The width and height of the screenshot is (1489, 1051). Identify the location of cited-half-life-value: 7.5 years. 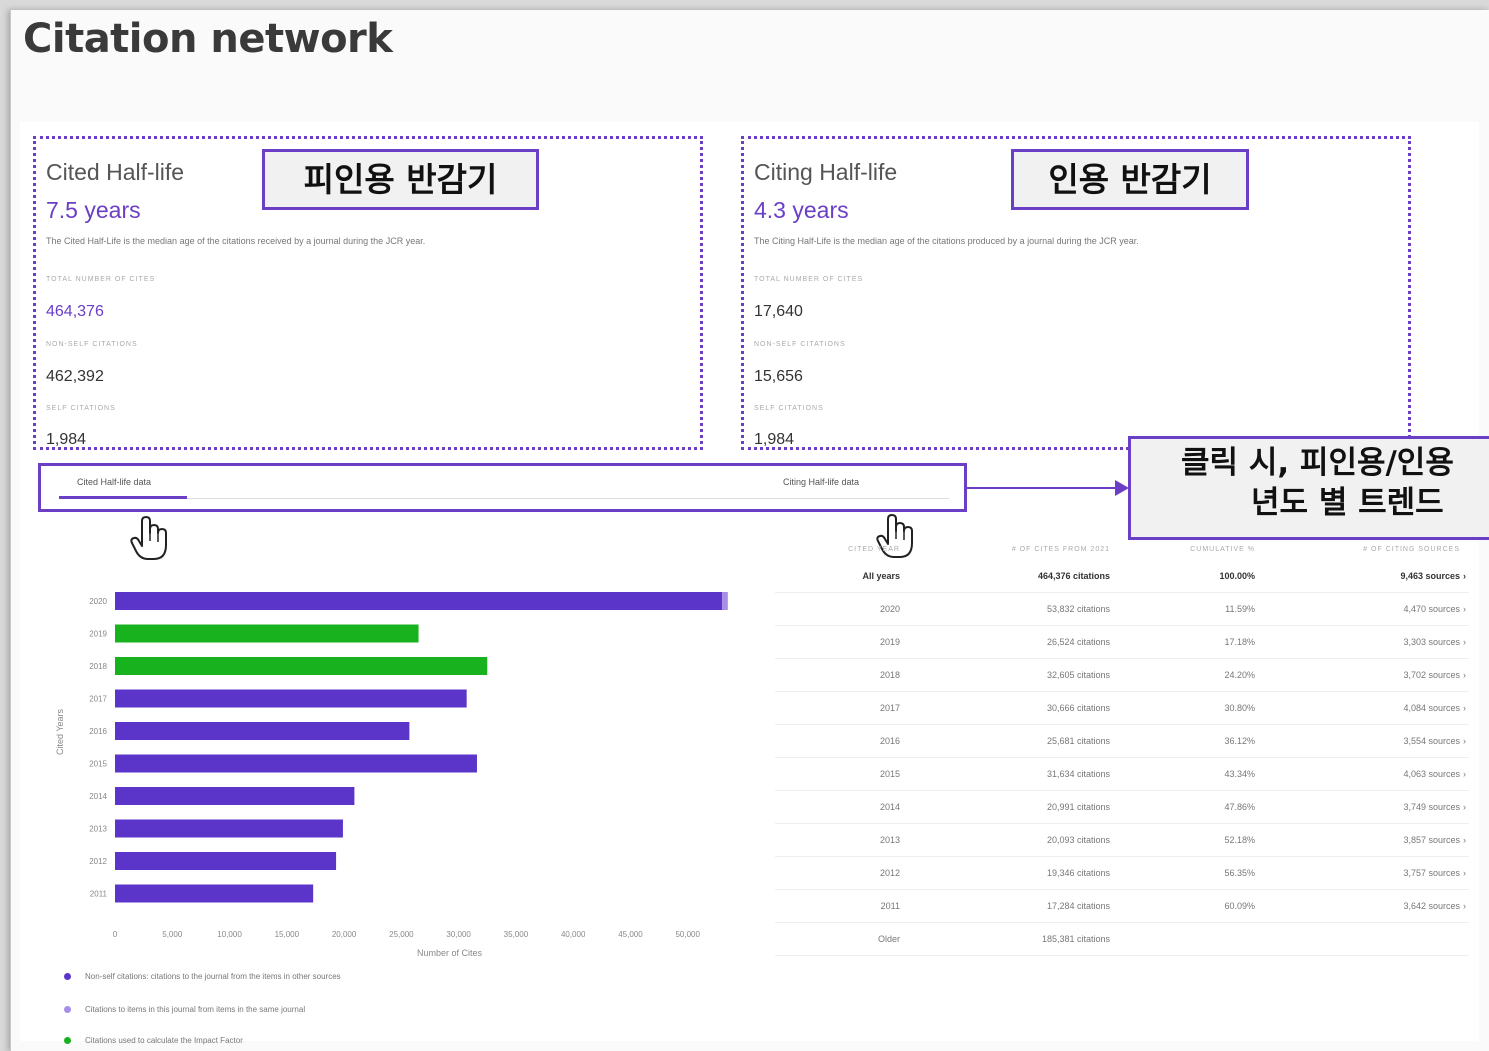
(93, 210).